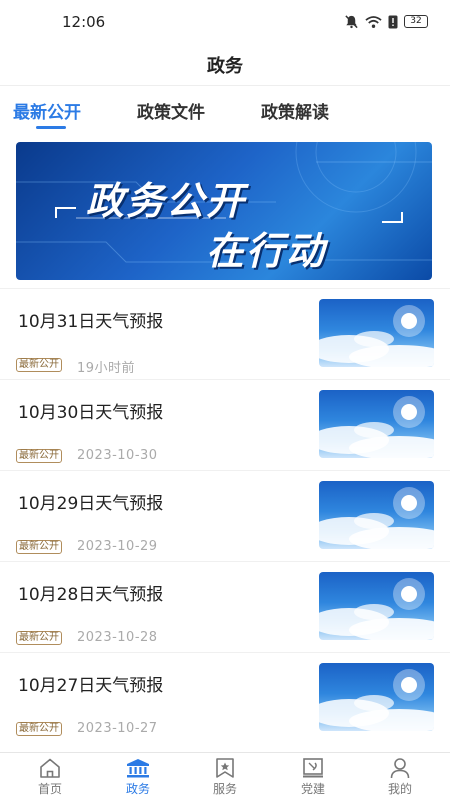  I want to click on active-tab-indicator, so click(51, 127).